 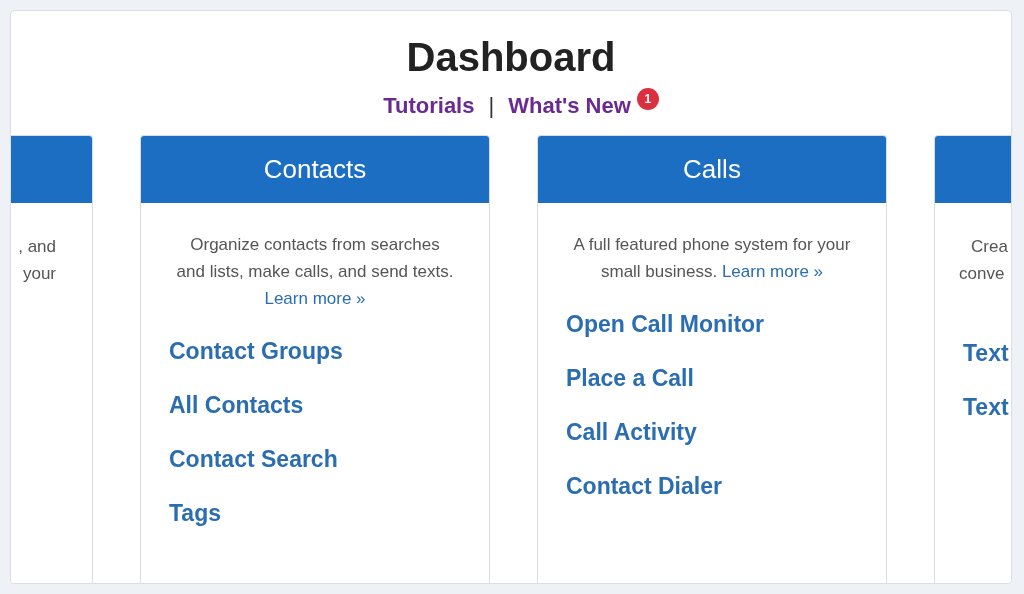 I want to click on card-description: your, so click(x=39, y=274).